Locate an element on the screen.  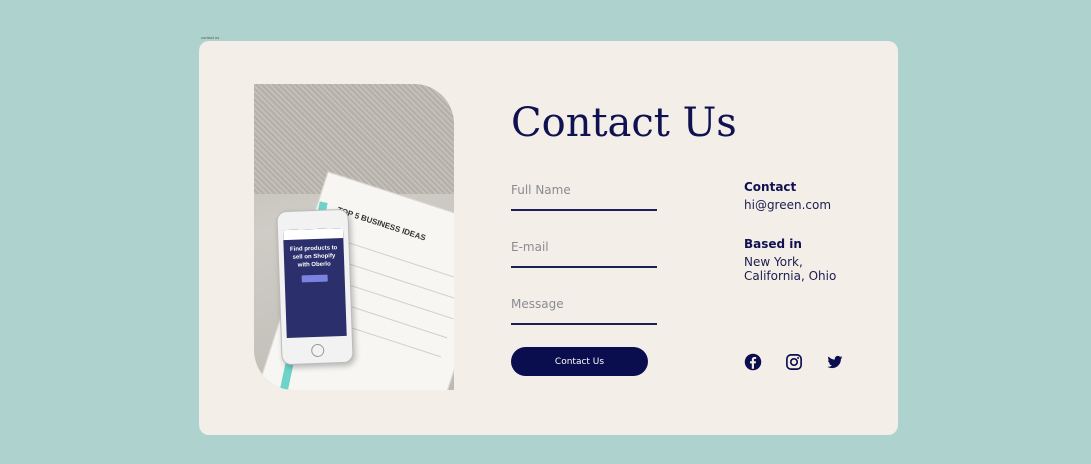
contact-email: hi@green.com is located at coordinates (787, 205).